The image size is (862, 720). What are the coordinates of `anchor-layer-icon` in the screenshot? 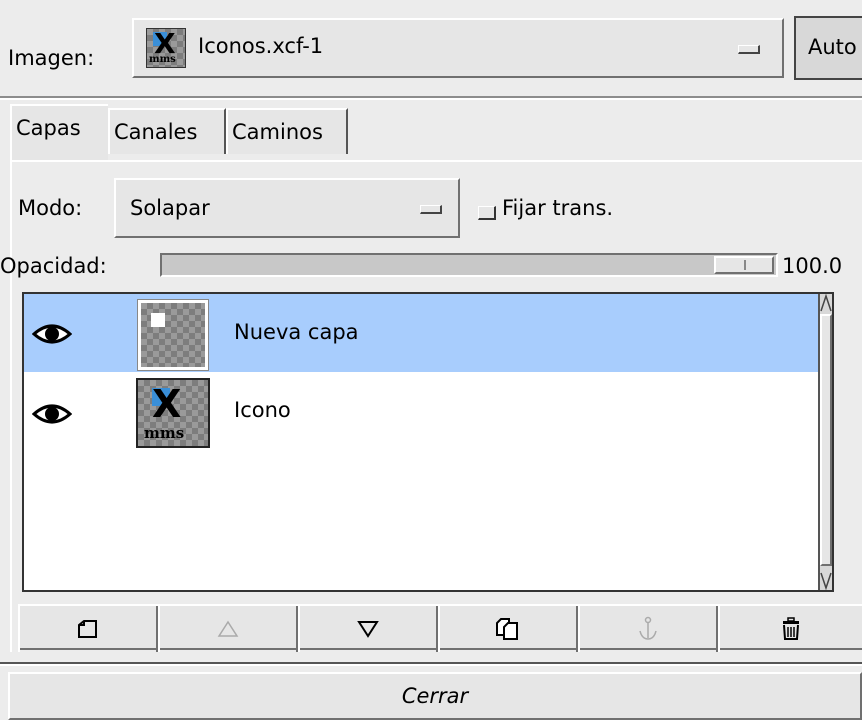 It's located at (648, 628).